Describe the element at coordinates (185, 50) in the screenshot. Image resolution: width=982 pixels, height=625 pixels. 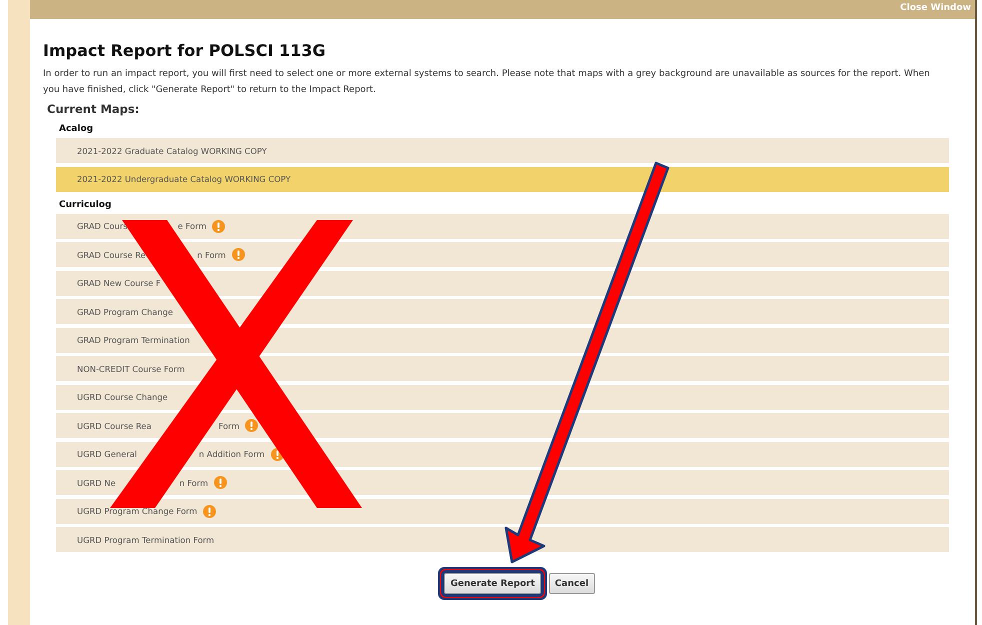
I see `page-title: Impact Report for POLSCI 113G` at that location.